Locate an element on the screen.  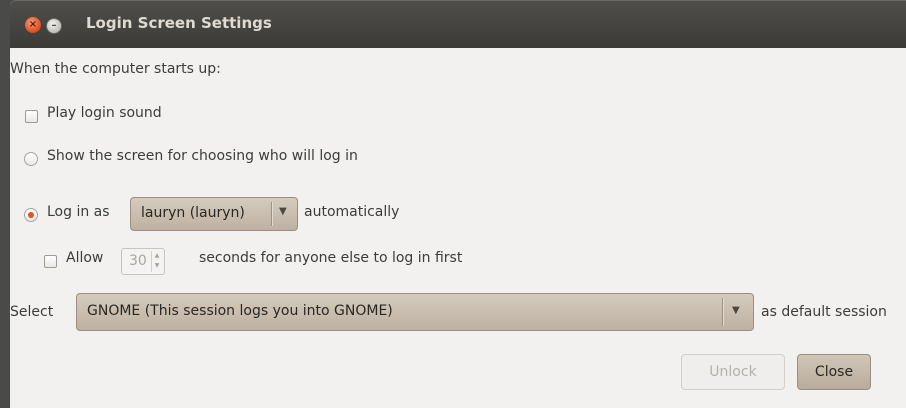
automatically-label: automatically is located at coordinates (352, 212).